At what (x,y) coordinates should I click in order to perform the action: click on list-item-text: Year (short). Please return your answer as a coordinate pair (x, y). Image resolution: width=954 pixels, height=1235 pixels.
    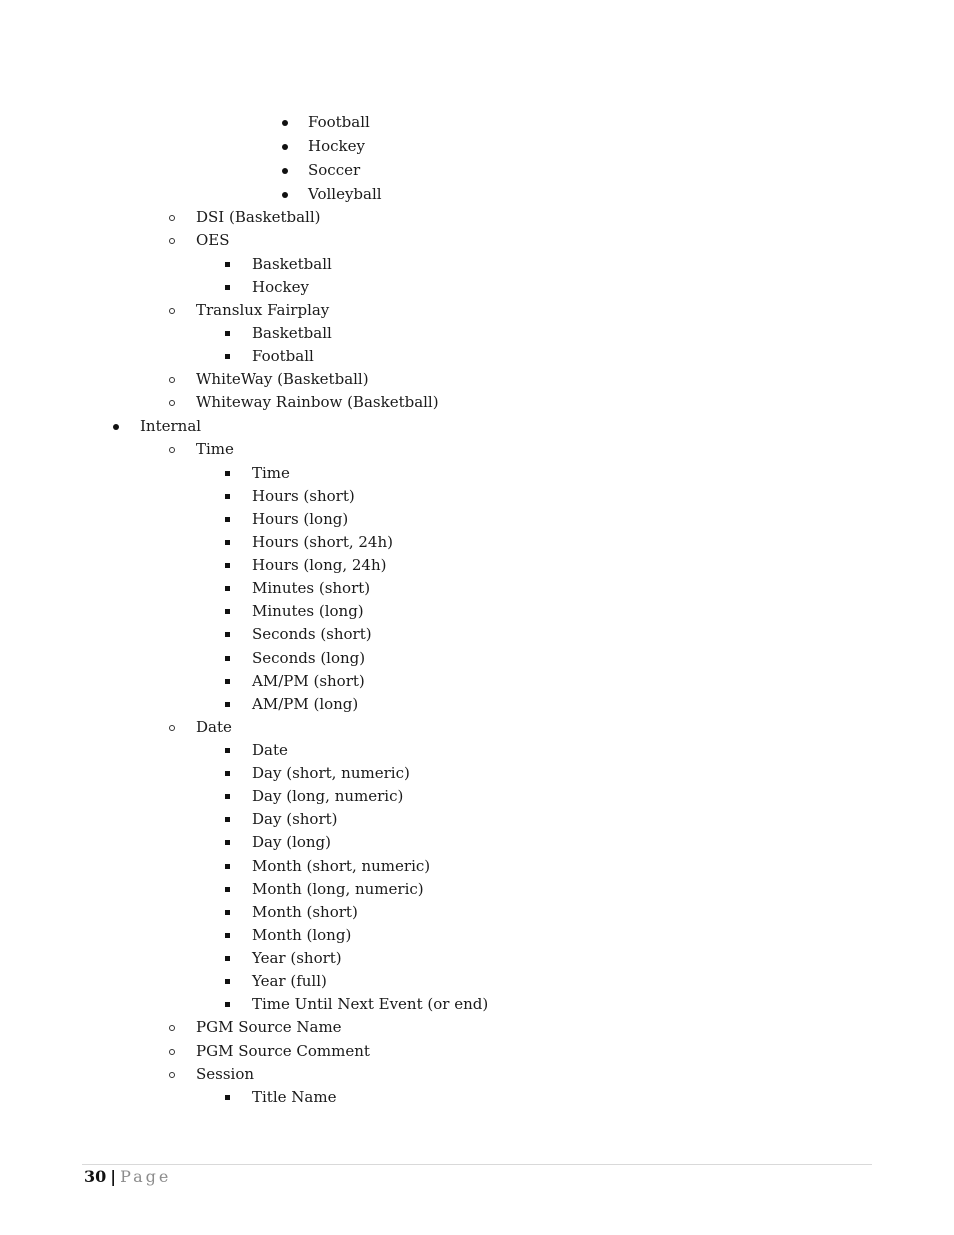
    Looking at the image, I should click on (297, 958).